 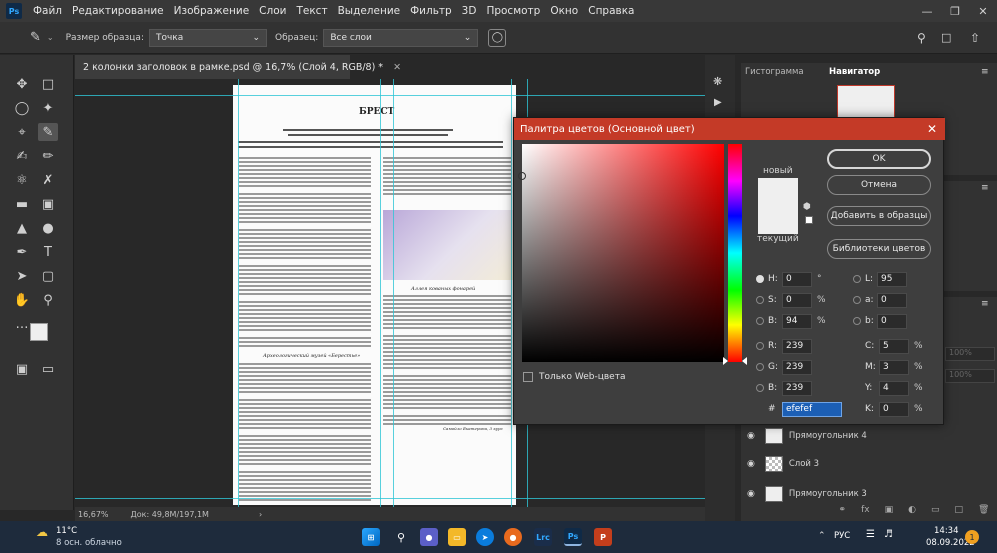 What do you see at coordinates (955, 11) in the screenshot?
I see `restore-icon: ❐` at bounding box center [955, 11].